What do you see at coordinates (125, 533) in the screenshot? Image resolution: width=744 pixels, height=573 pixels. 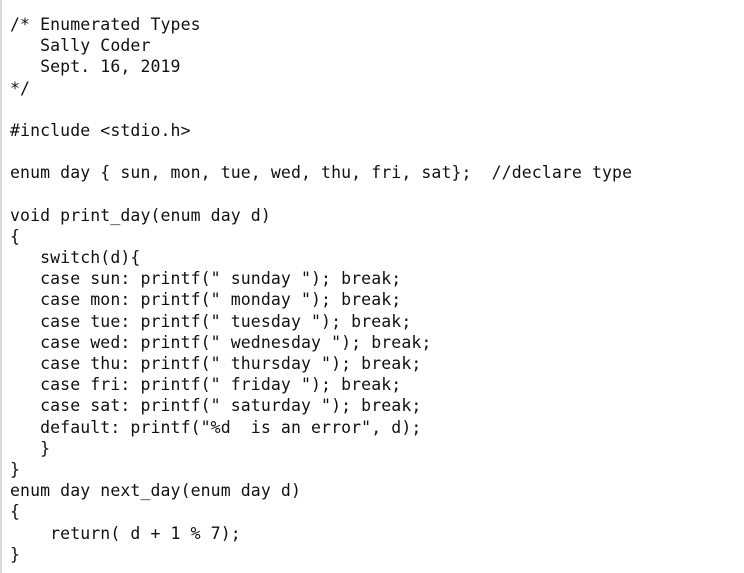 I see `code-line: return( d + 1 % 7);` at bounding box center [125, 533].